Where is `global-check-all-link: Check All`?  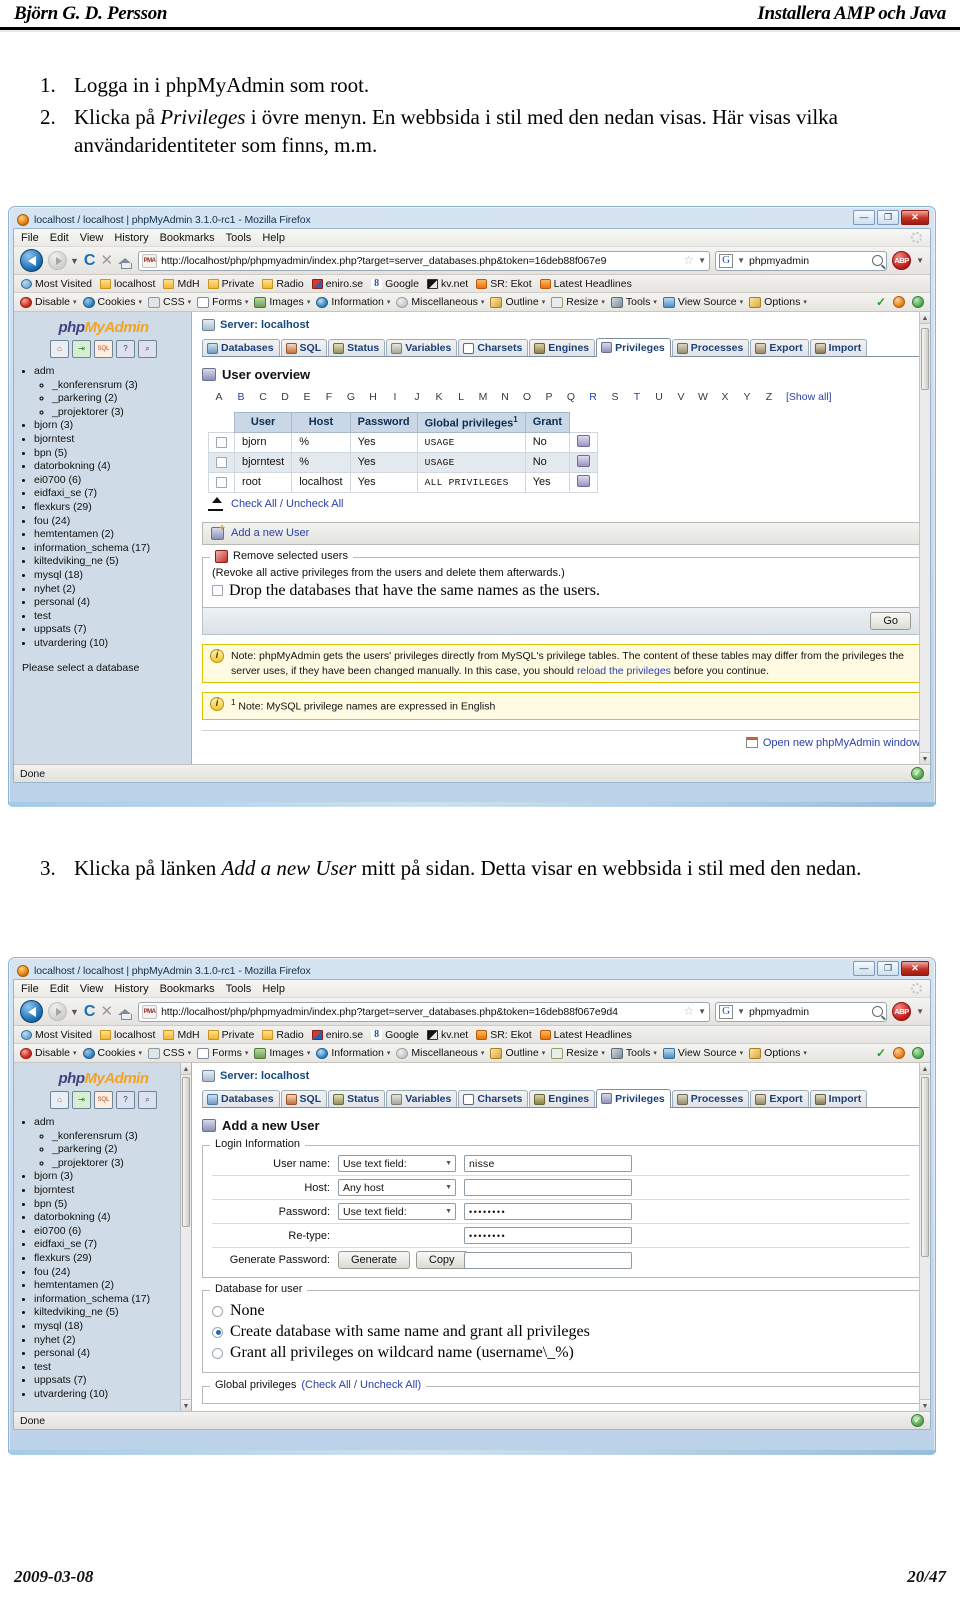
global-check-all-link: Check All is located at coordinates (328, 1385).